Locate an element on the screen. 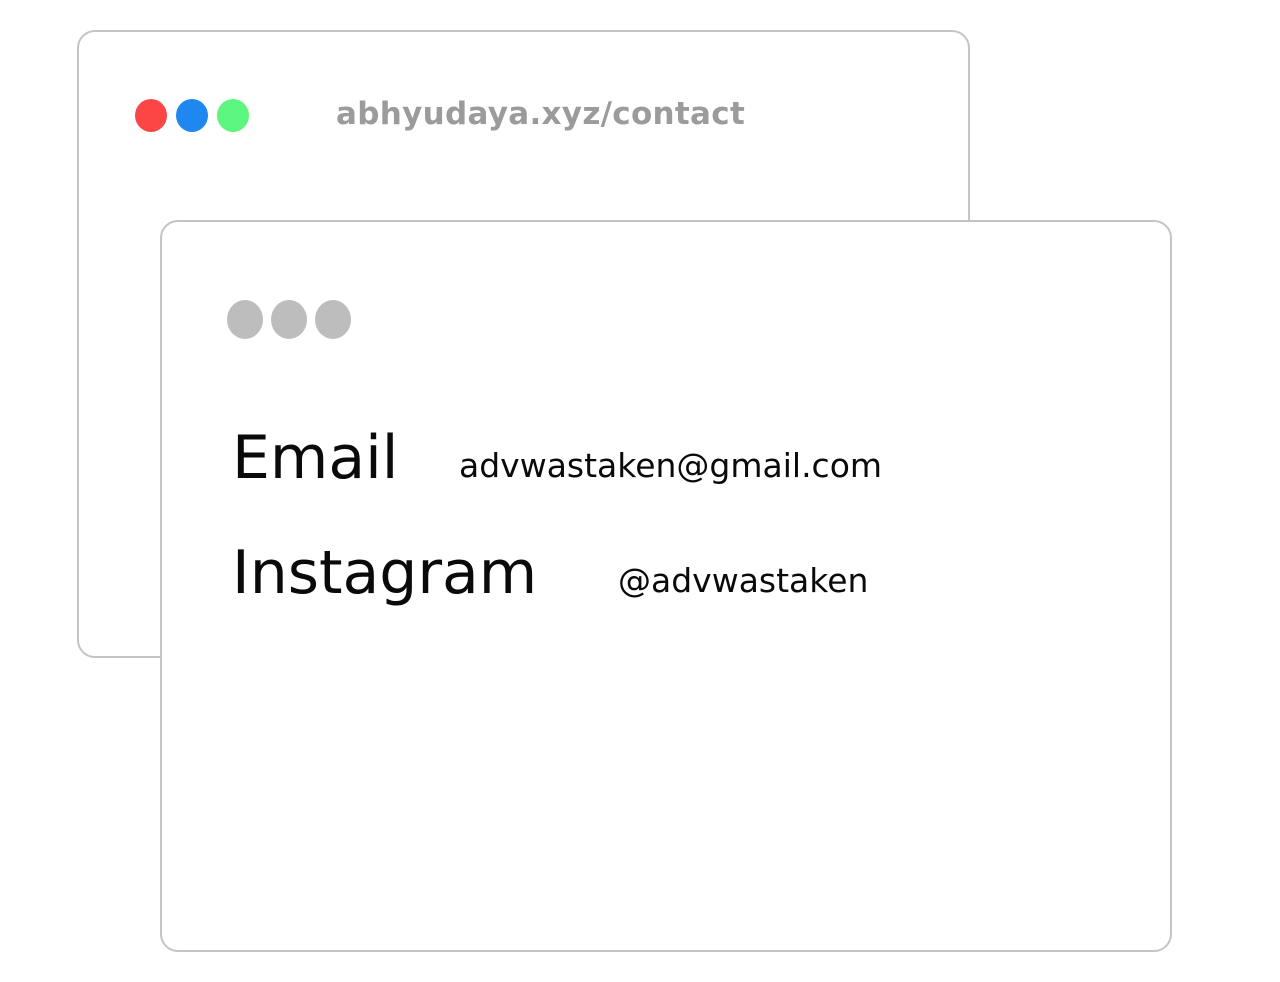 The height and width of the screenshot is (982, 1280). window-controls is located at coordinates (196, 115).